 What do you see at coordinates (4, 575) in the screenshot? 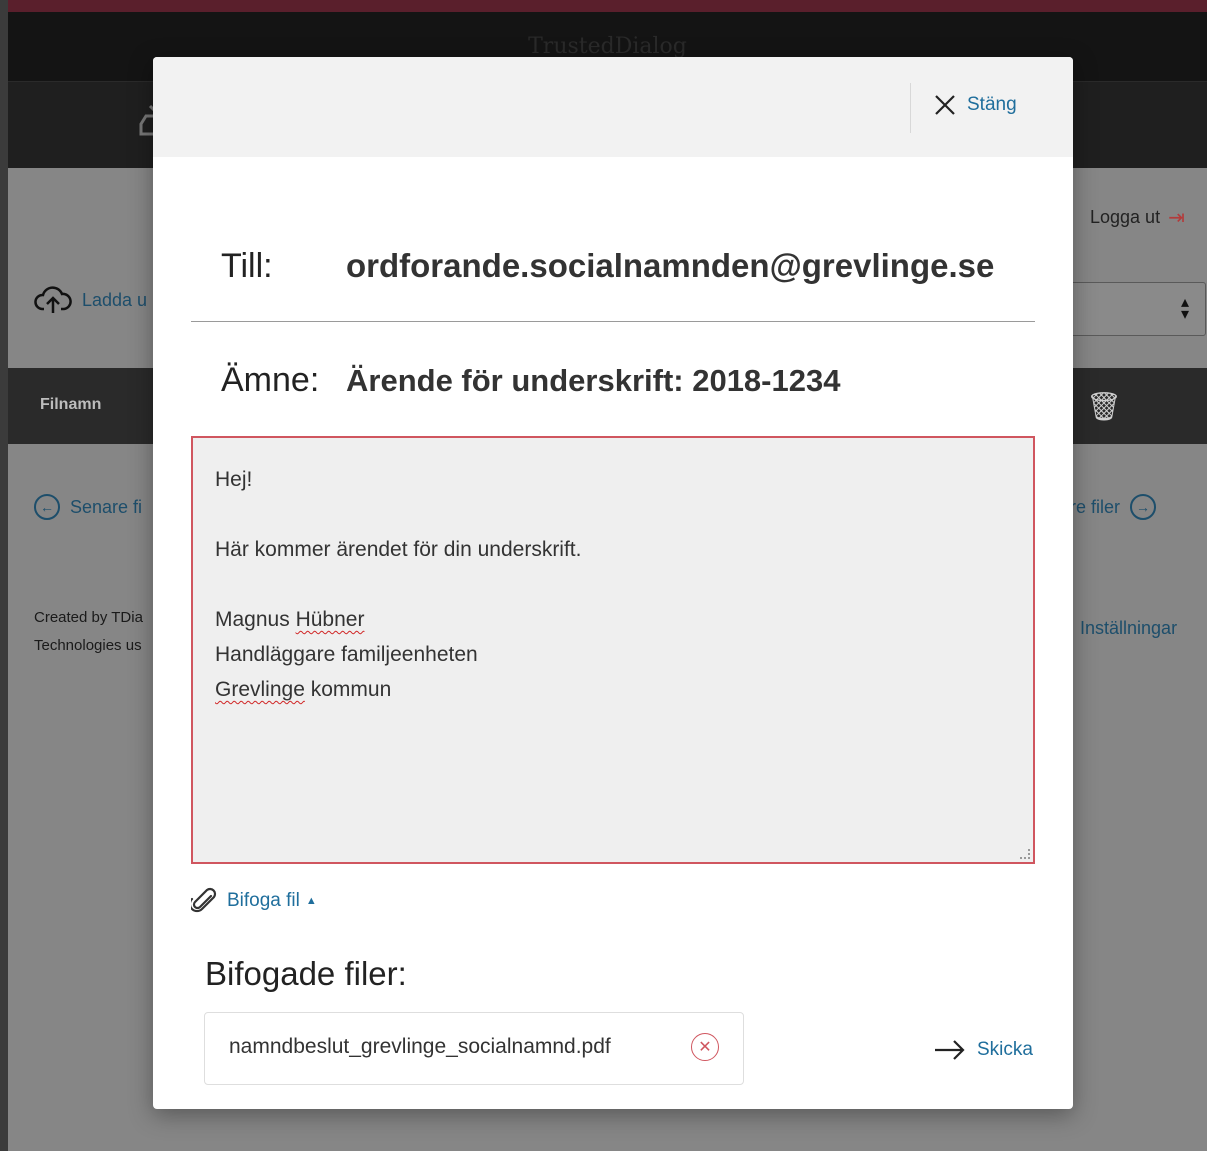
I see `window-left-edge` at bounding box center [4, 575].